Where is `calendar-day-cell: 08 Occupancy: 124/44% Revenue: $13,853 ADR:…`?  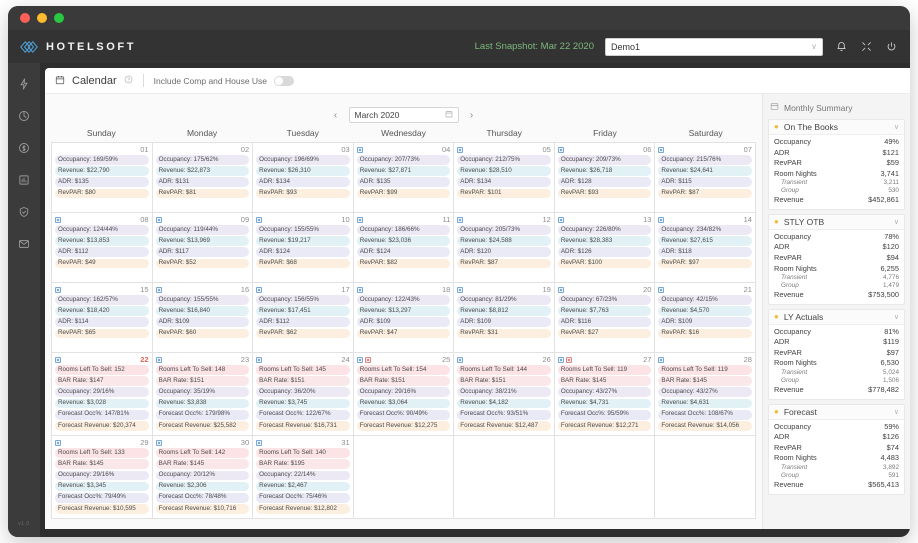 calendar-day-cell: 08 Occupancy: 124/44% Revenue: $13,853 ADR:… is located at coordinates (102, 248).